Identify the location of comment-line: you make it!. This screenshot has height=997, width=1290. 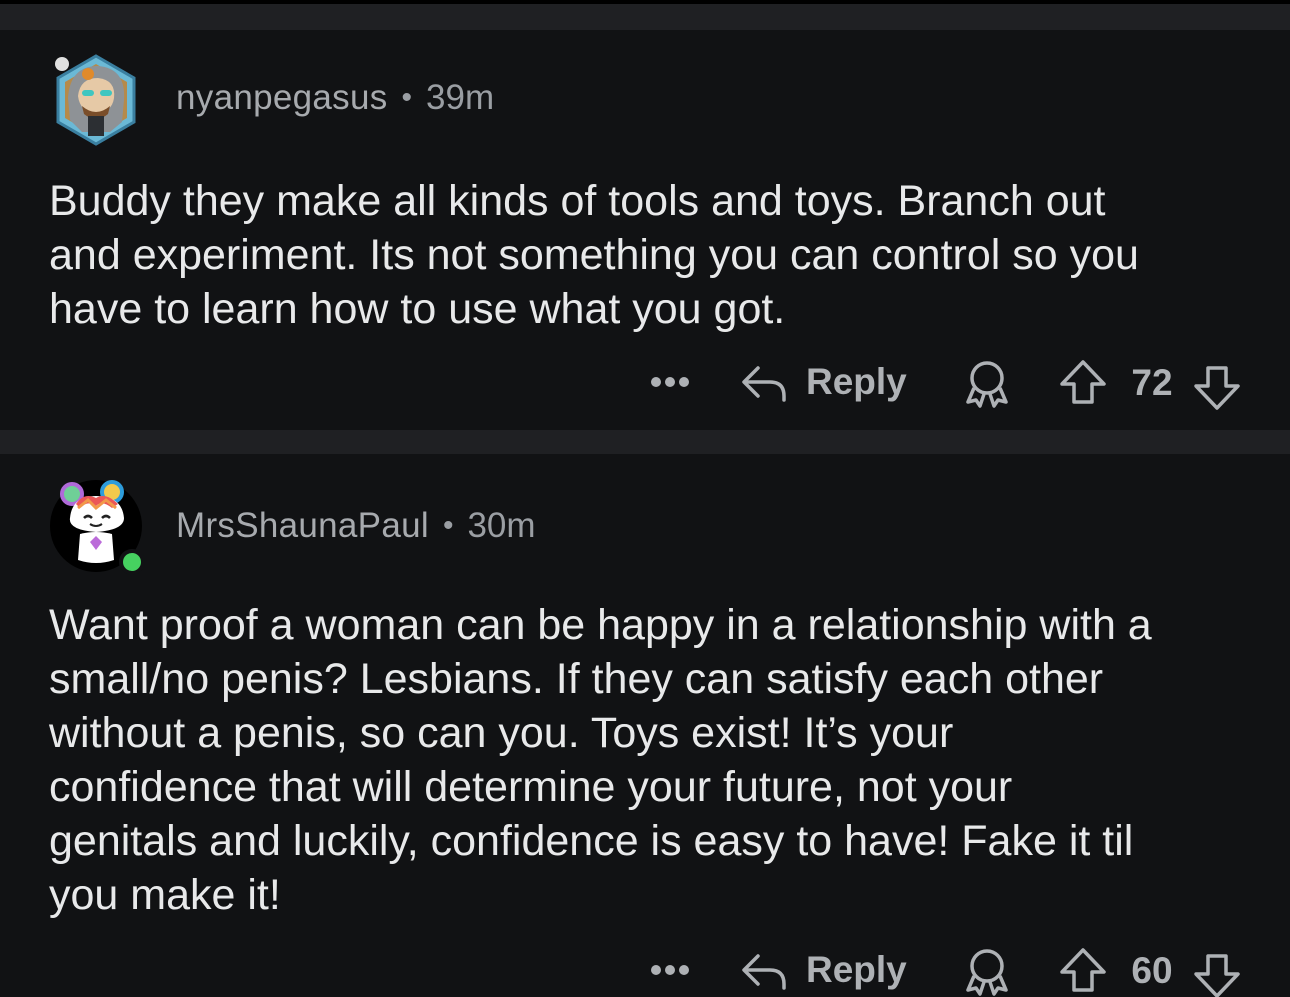
(165, 895).